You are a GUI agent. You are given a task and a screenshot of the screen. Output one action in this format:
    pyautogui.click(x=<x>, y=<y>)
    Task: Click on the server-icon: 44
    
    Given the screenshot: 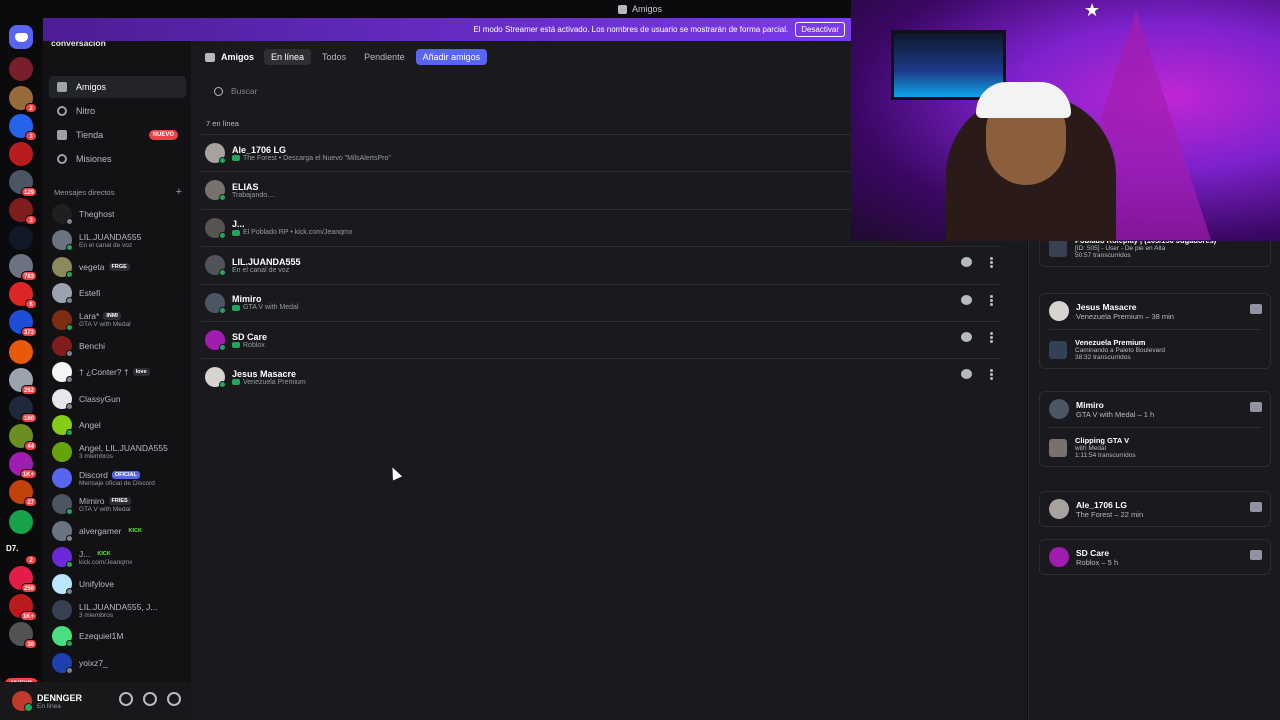 What is the action you would take?
    pyautogui.click(x=23, y=437)
    